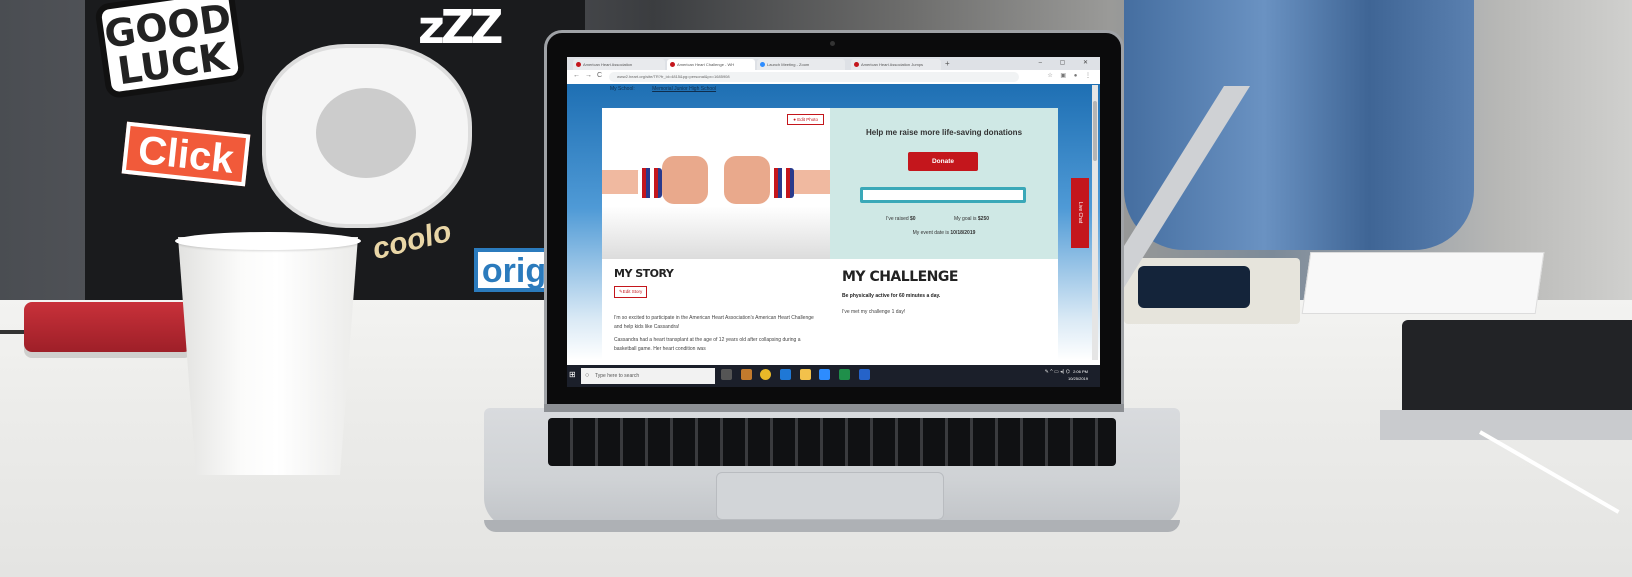  Describe the element at coordinates (1080, 213) in the screenshot. I see `live-chat-tab: Live Chat` at that location.